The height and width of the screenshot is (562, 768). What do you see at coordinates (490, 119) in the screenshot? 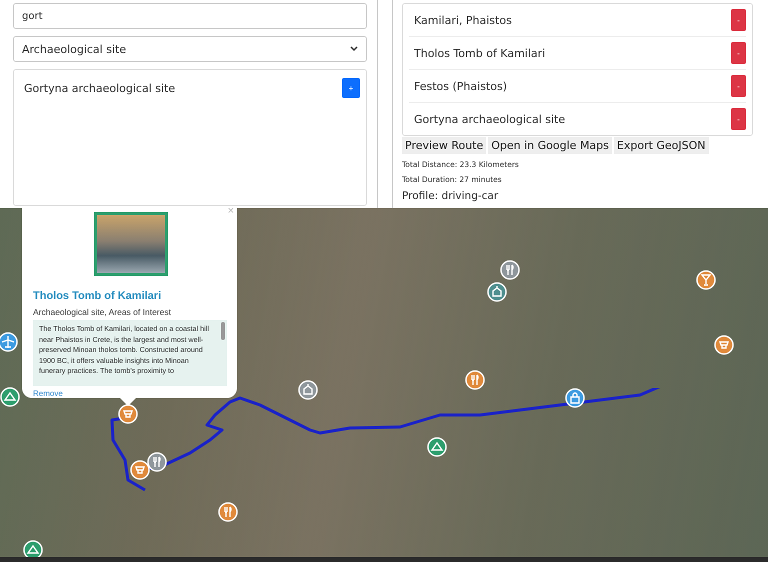
I see `route-stop-name: Gortyna archaeological site` at bounding box center [490, 119].